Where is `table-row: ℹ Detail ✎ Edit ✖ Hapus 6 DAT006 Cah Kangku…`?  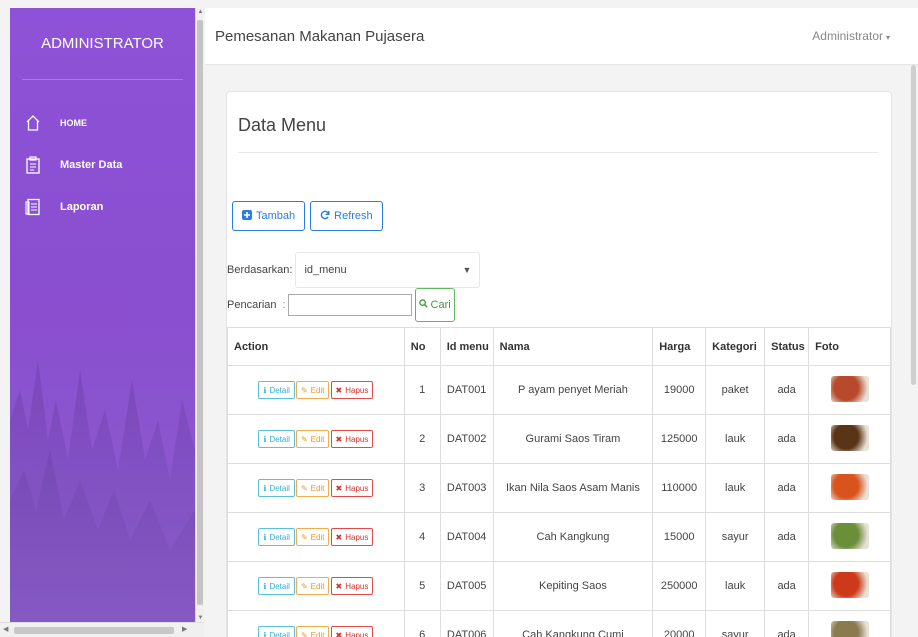 table-row: ℹ Detail ✎ Edit ✖ Hapus 6 DAT006 Cah Kangku… is located at coordinates (559, 623).